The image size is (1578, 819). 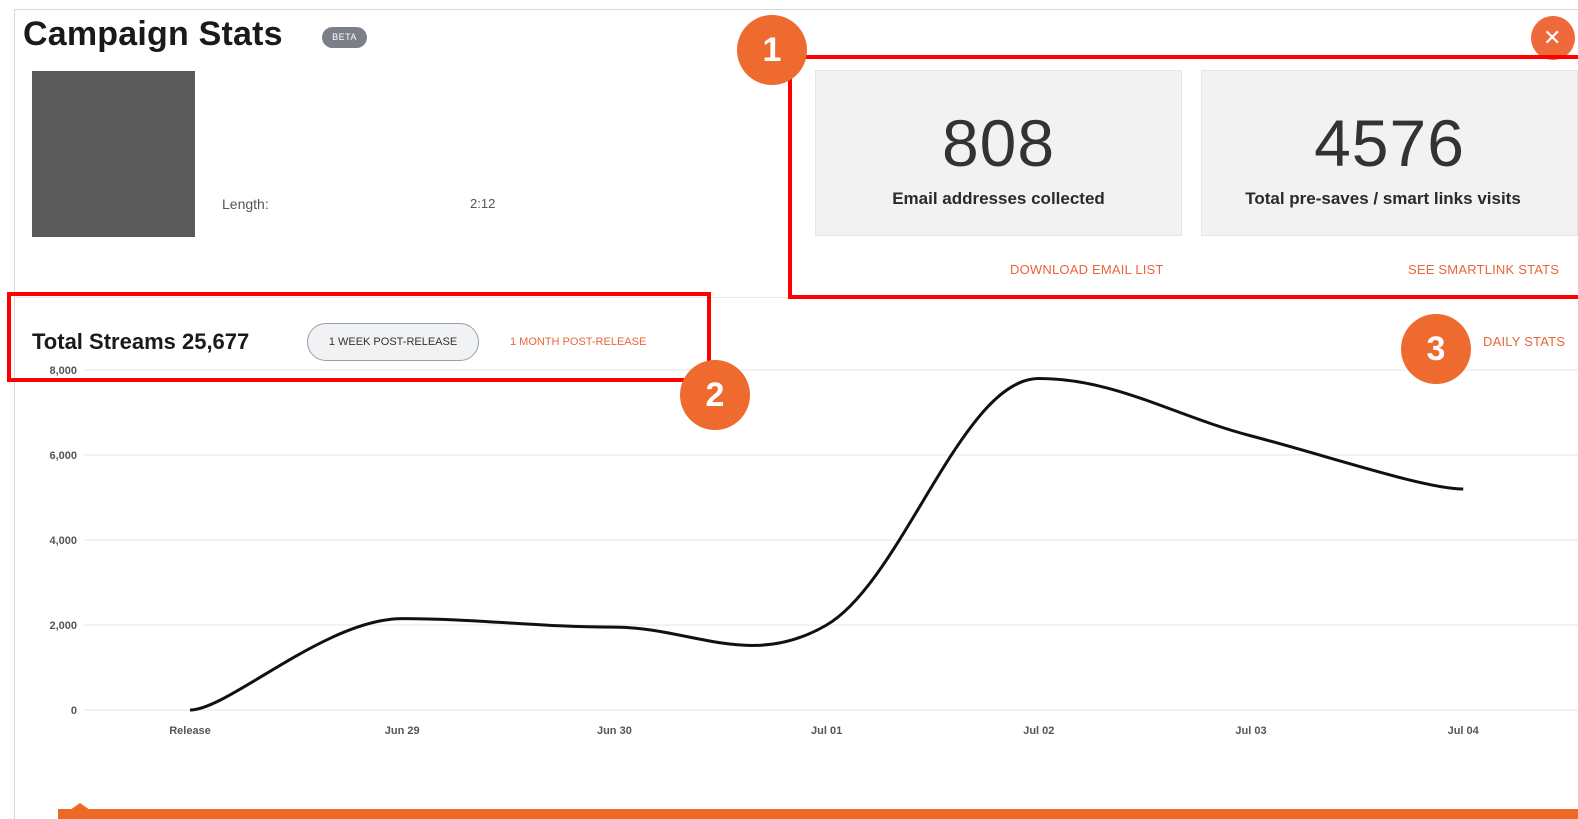 I want to click on annotation-marker-1: 1, so click(x=772, y=50).